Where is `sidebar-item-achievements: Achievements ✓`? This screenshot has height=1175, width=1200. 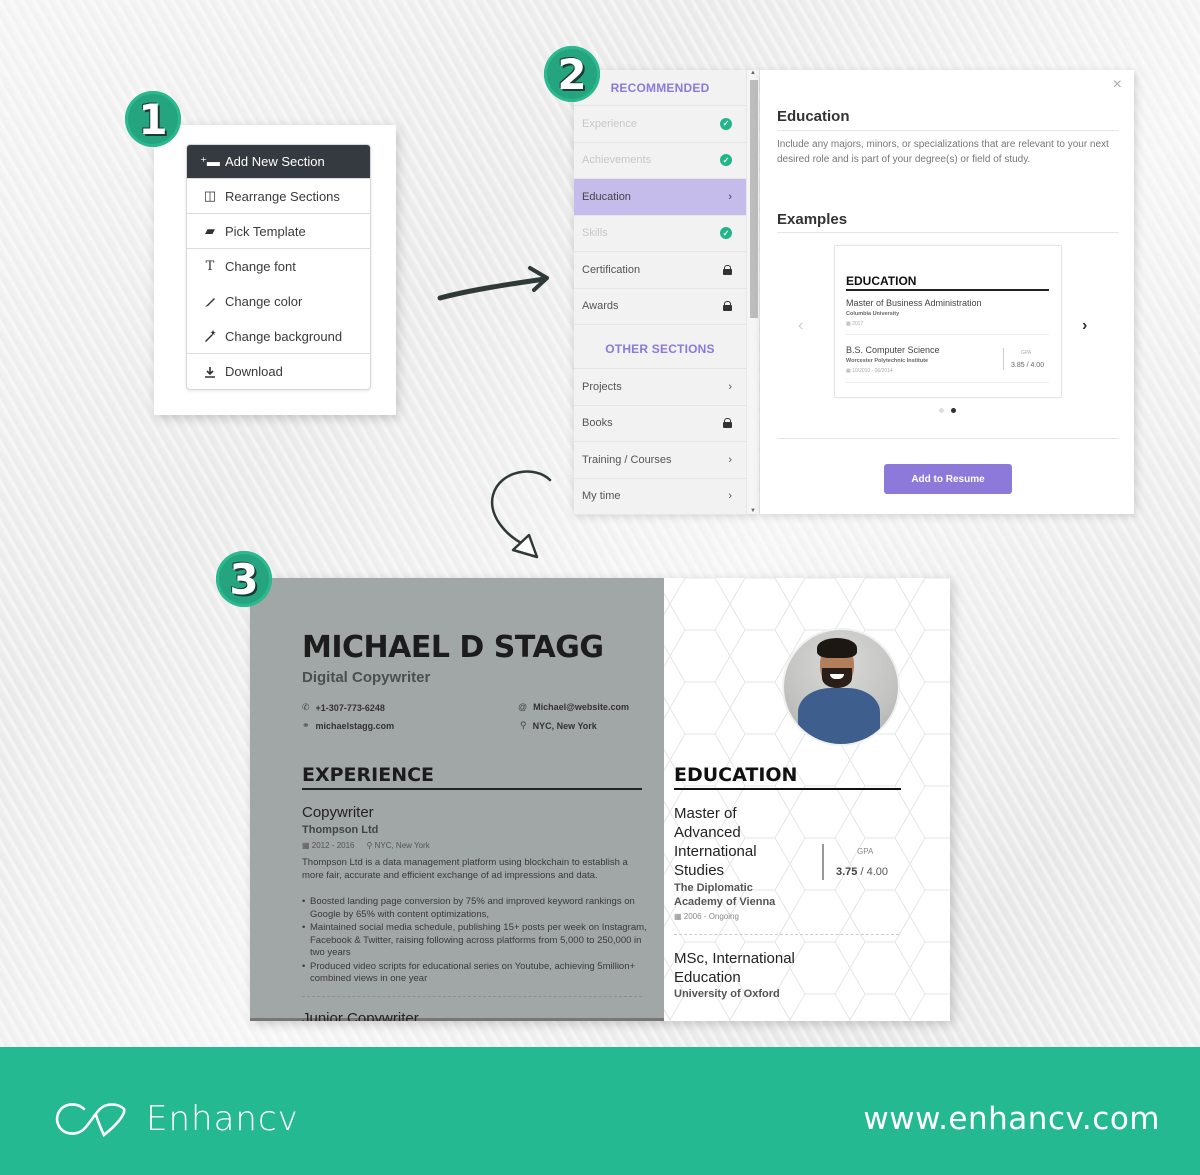
sidebar-item-achievements: Achievements ✓ is located at coordinates (660, 161).